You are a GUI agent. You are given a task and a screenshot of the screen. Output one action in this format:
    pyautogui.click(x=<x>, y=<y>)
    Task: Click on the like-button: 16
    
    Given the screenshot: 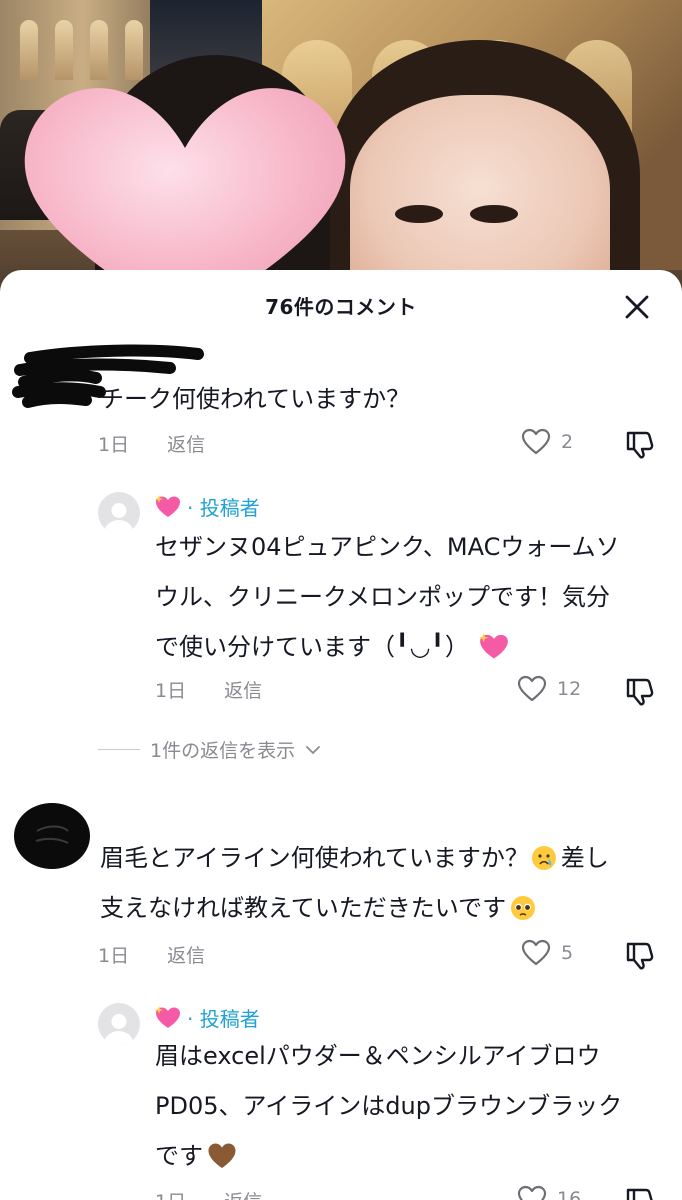 What is the action you would take?
    pyautogui.click(x=549, y=1192)
    